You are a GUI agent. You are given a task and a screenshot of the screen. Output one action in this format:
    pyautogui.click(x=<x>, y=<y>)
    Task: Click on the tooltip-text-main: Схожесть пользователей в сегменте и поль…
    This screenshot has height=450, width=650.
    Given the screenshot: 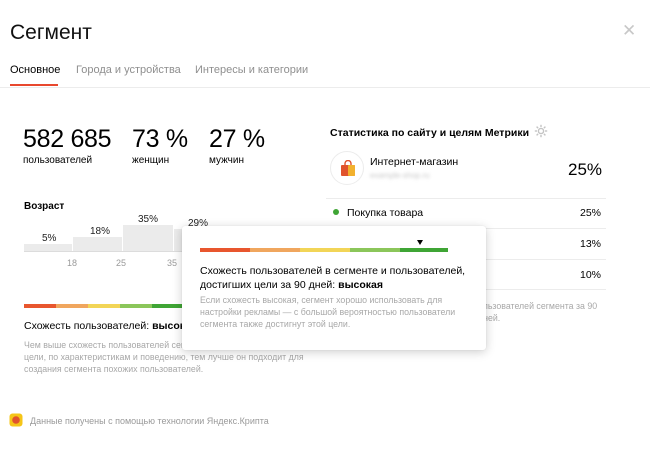 What is the action you would take?
    pyautogui.click(x=333, y=278)
    